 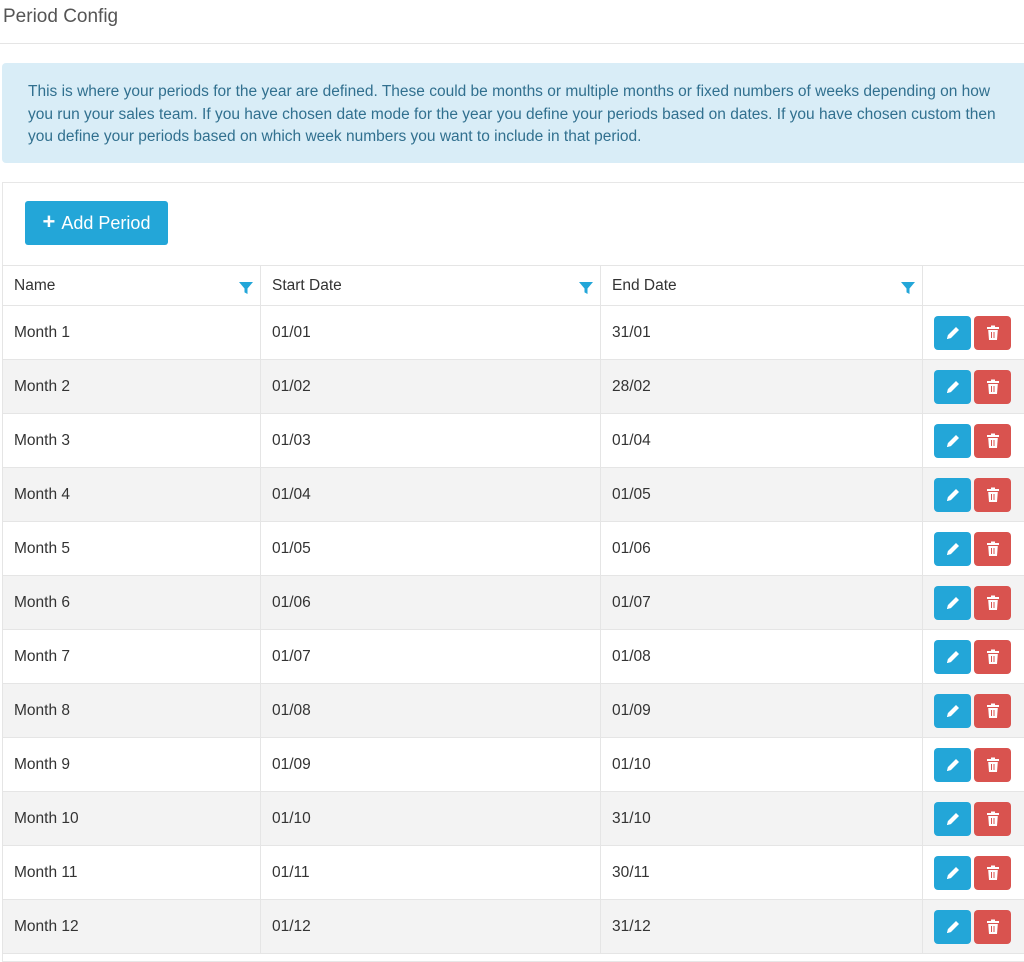 I want to click on period-name-cell: Month 4, so click(x=132, y=495).